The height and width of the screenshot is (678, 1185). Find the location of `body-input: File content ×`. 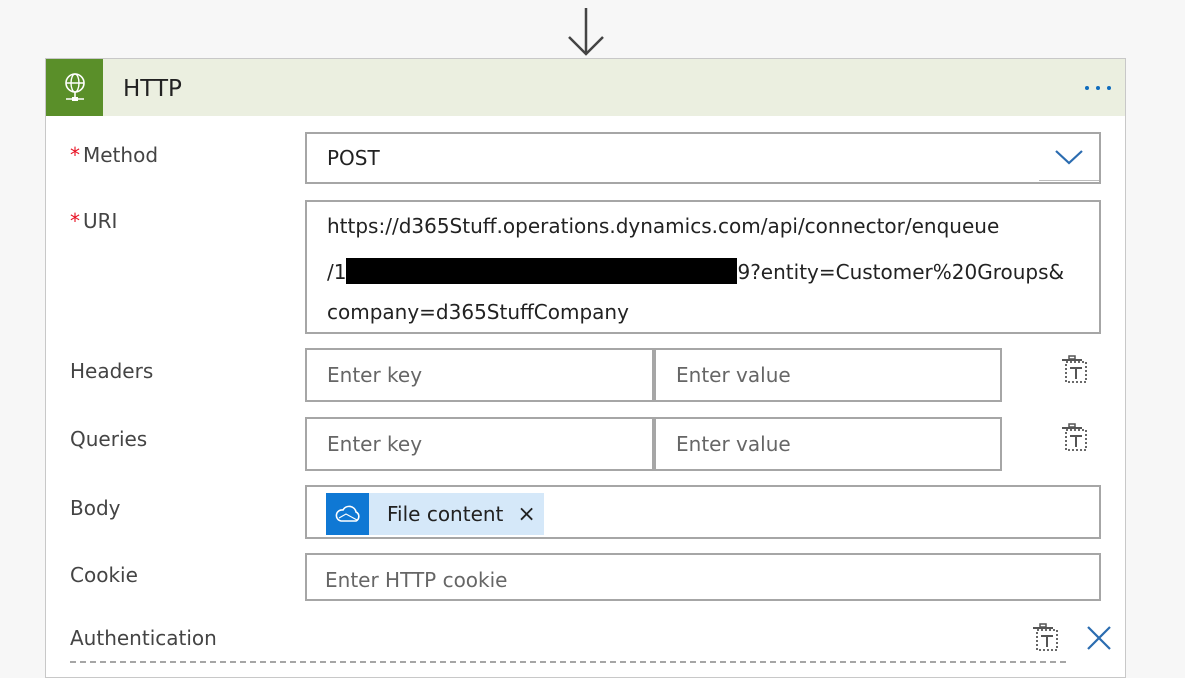

body-input: File content × is located at coordinates (703, 512).